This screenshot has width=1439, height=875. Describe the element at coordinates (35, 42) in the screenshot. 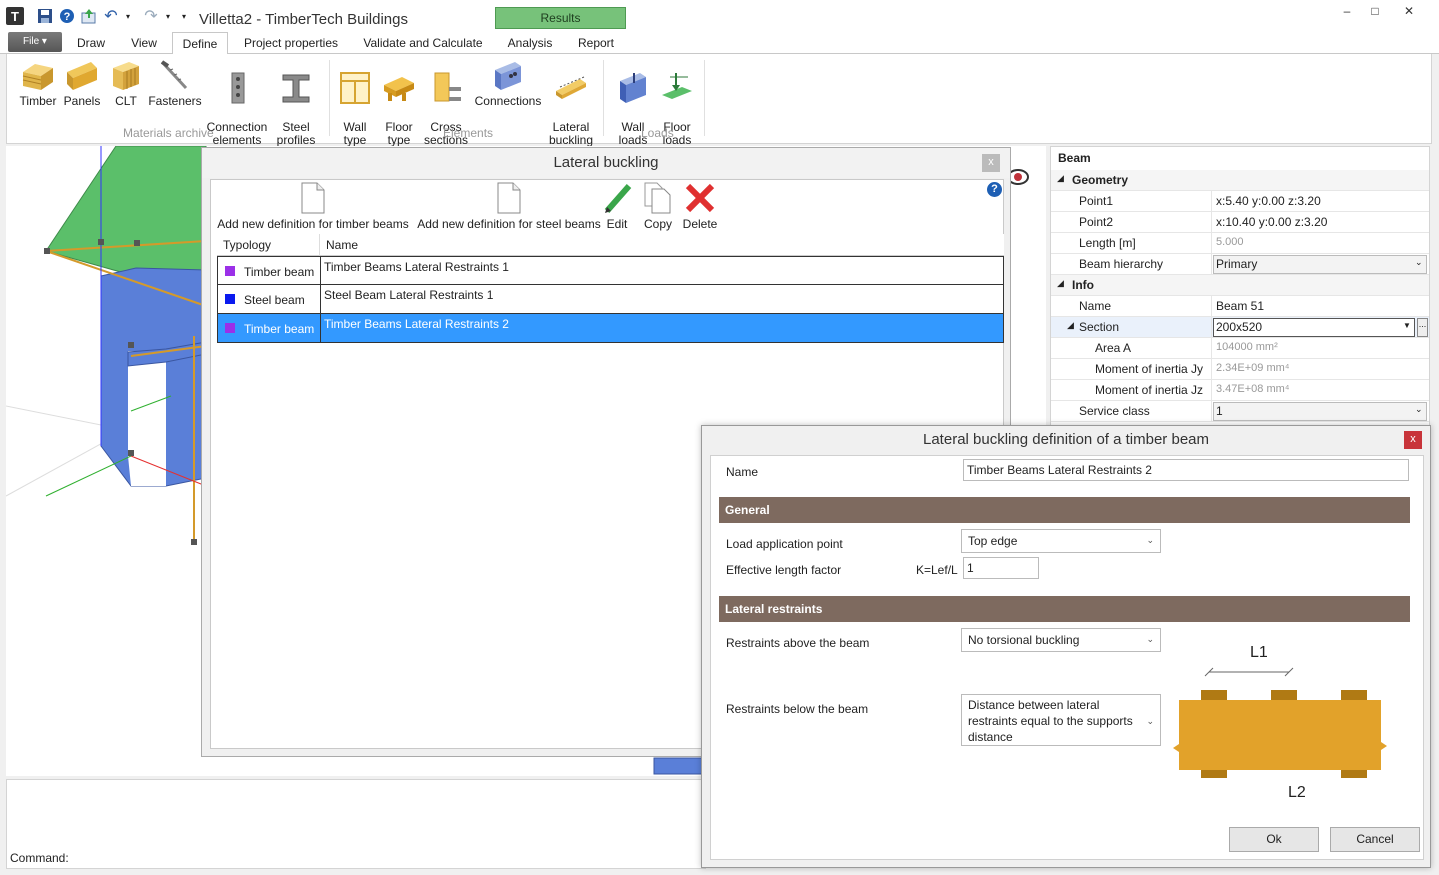

I see `file-menu-button: File ▾` at that location.